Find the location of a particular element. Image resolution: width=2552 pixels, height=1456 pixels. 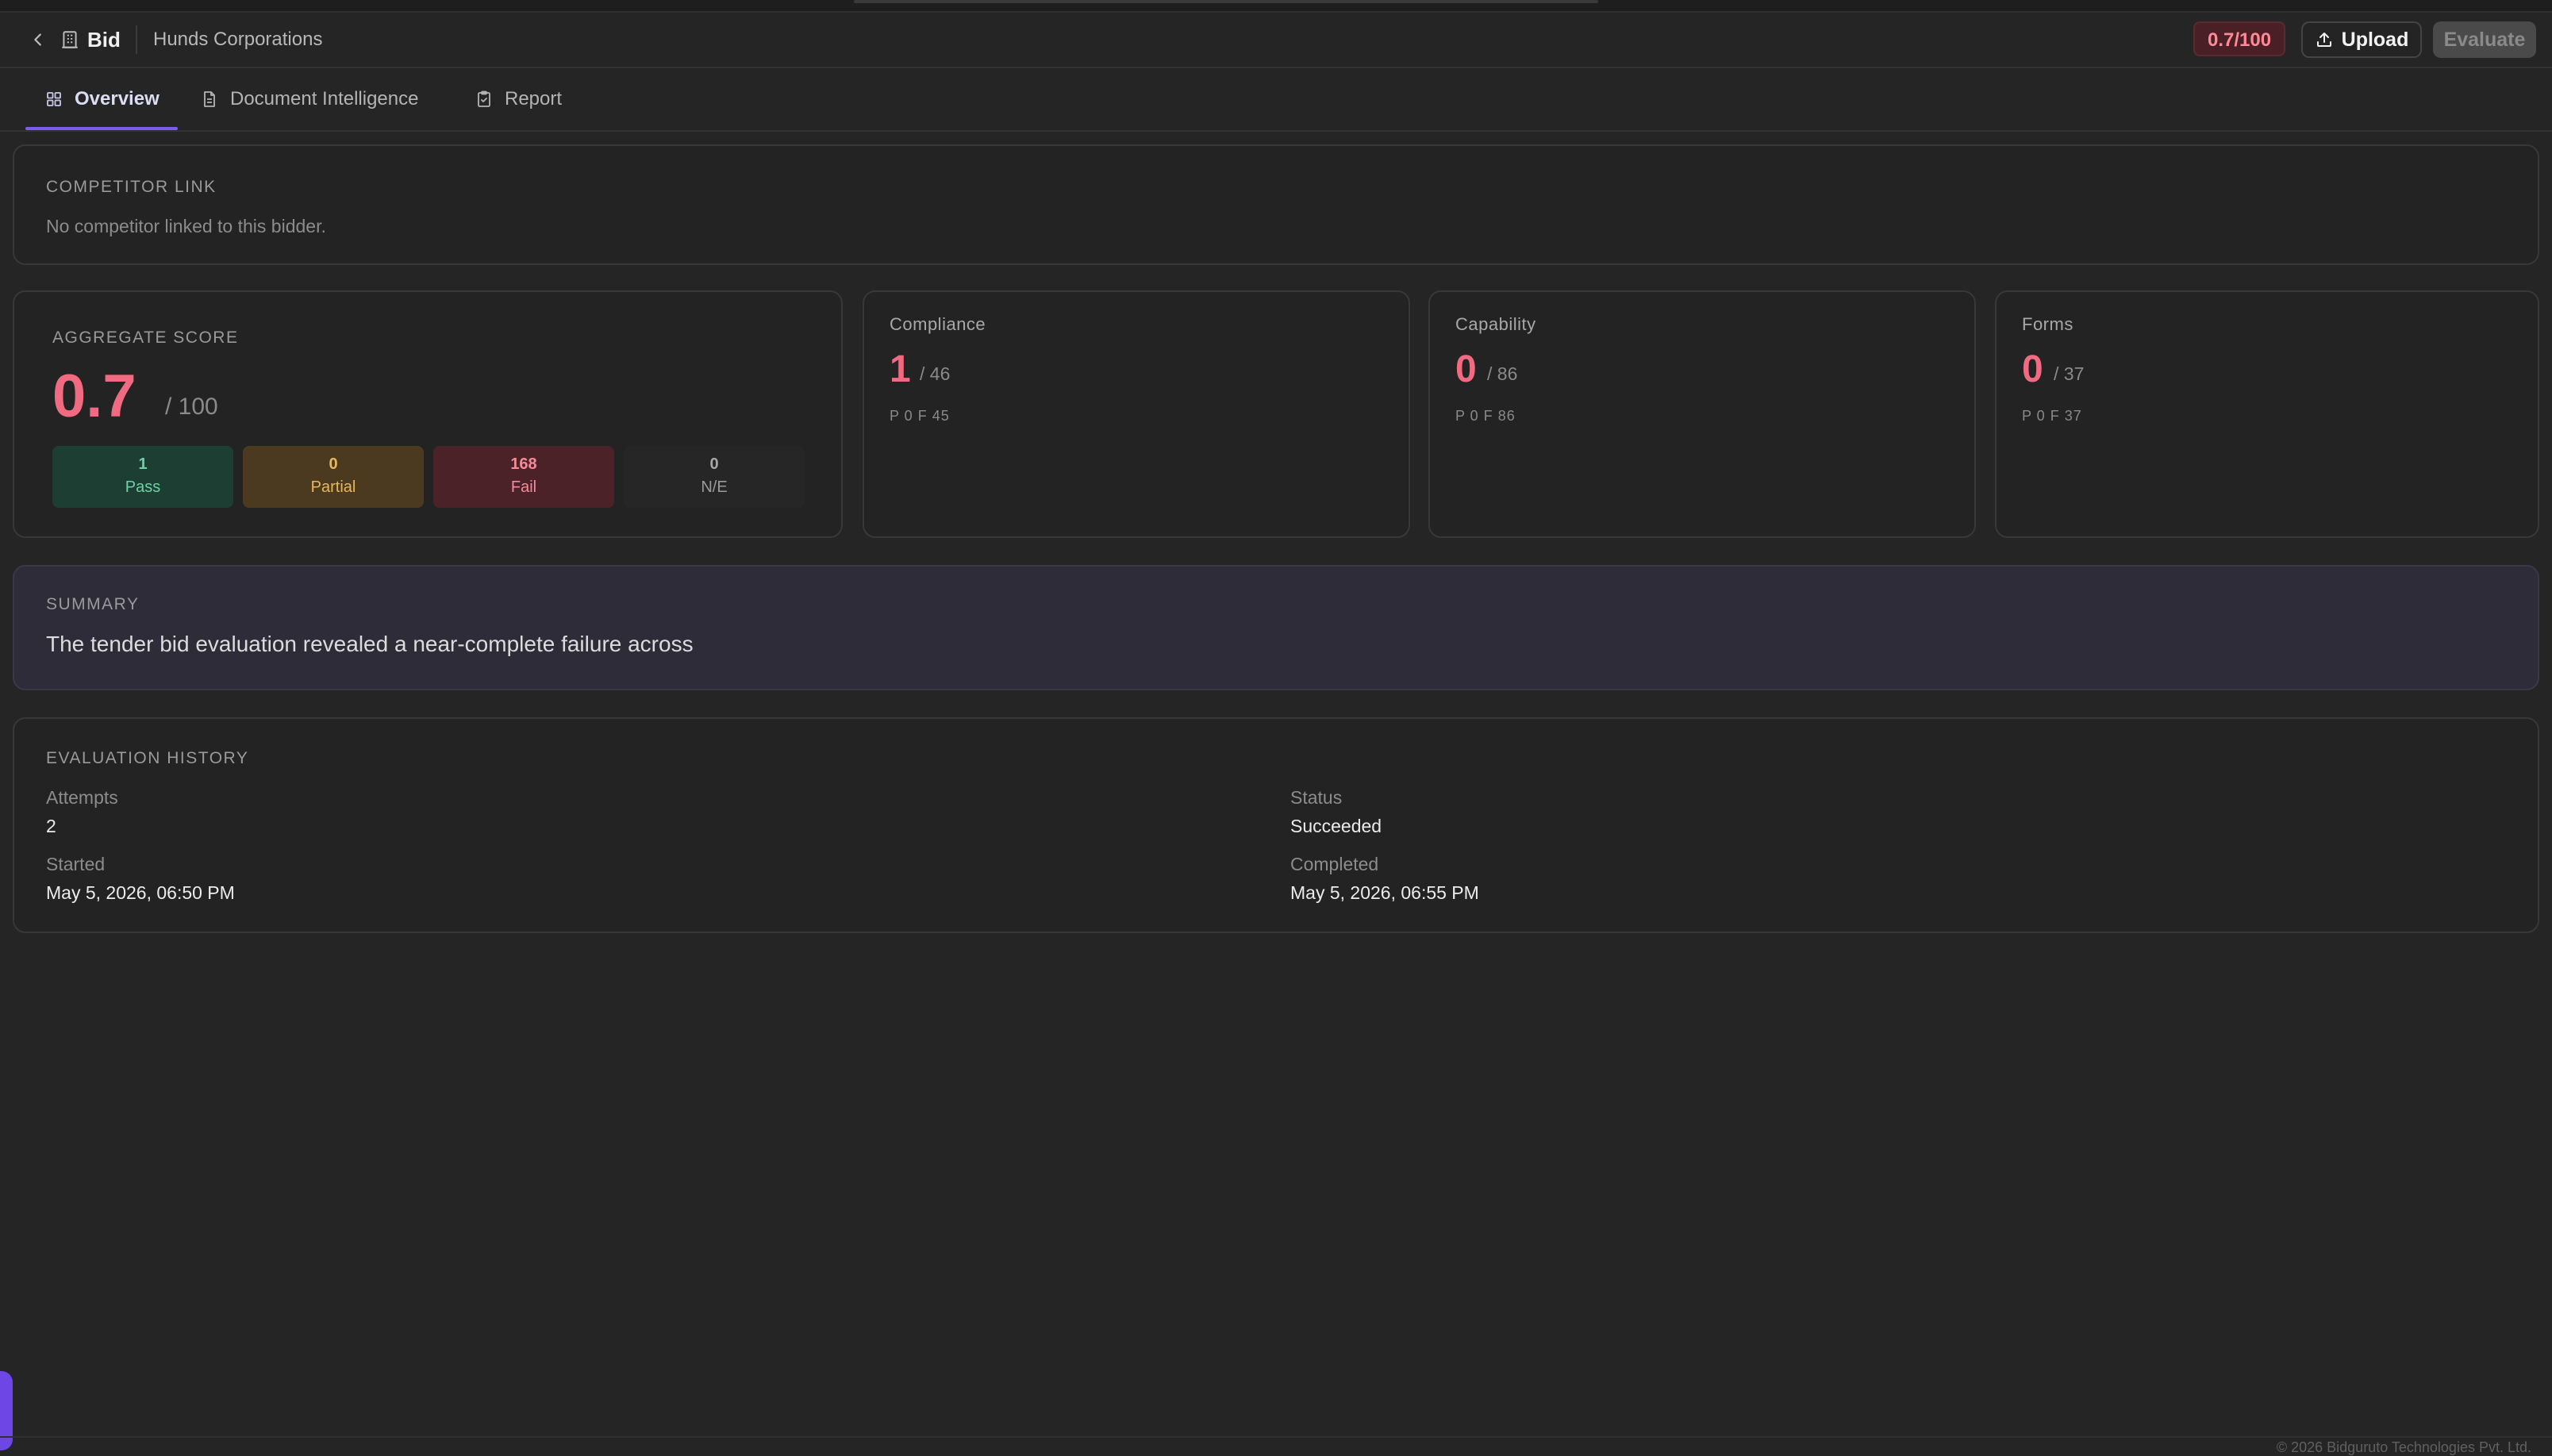

summary-title: SUMMARY is located at coordinates (93, 604).